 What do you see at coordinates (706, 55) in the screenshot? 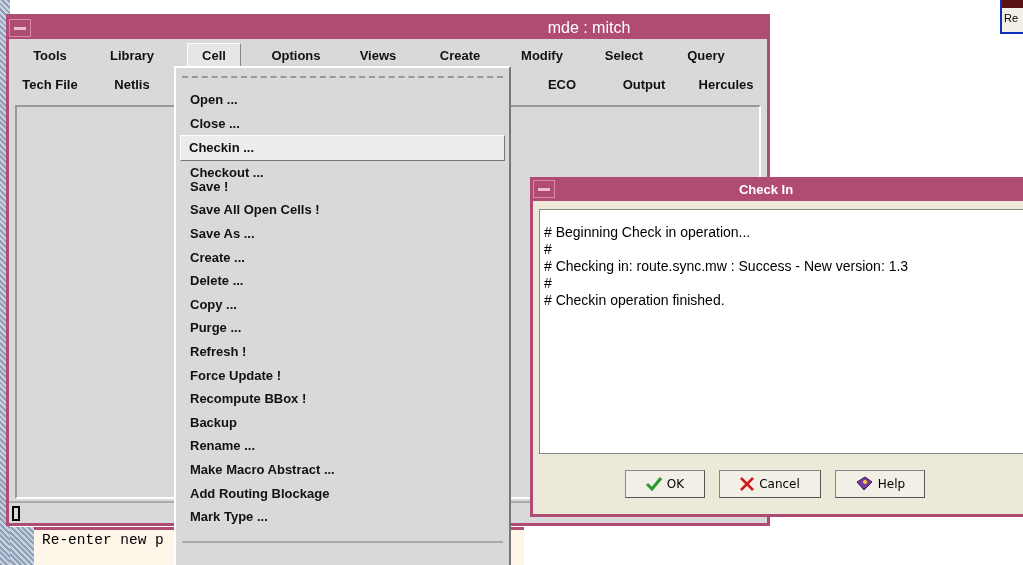
I see `menu-item: Query` at bounding box center [706, 55].